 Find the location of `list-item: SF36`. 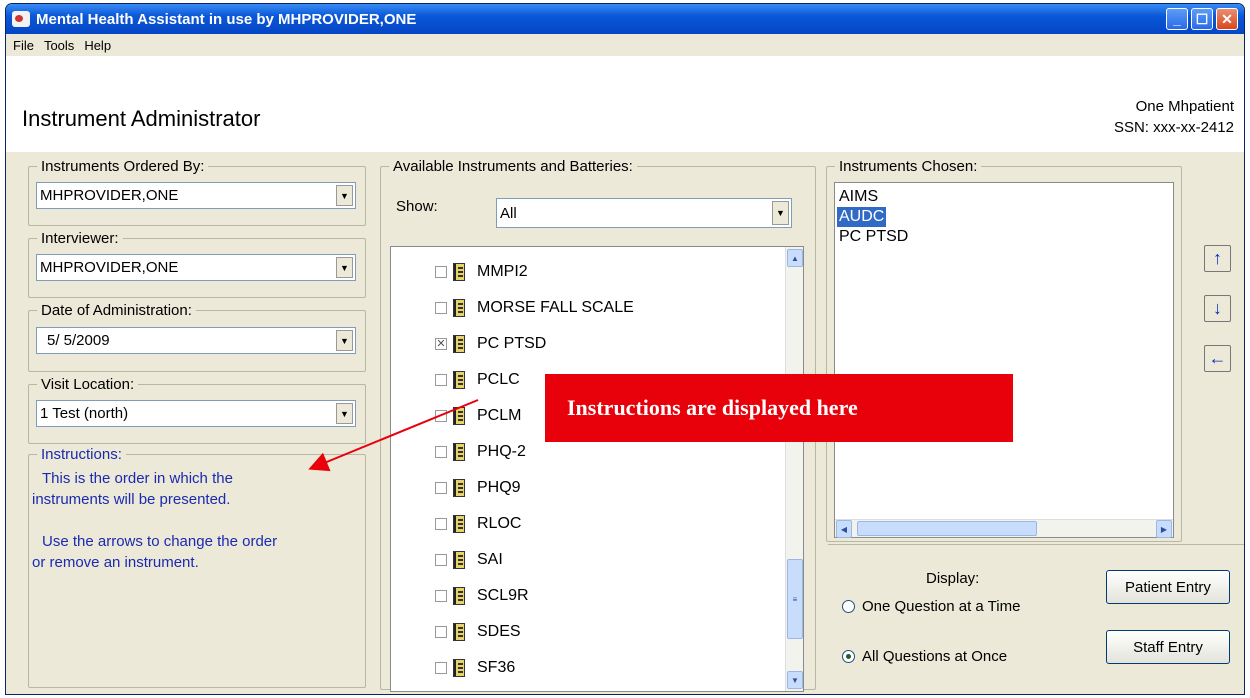

list-item: SF36 is located at coordinates (475, 668).